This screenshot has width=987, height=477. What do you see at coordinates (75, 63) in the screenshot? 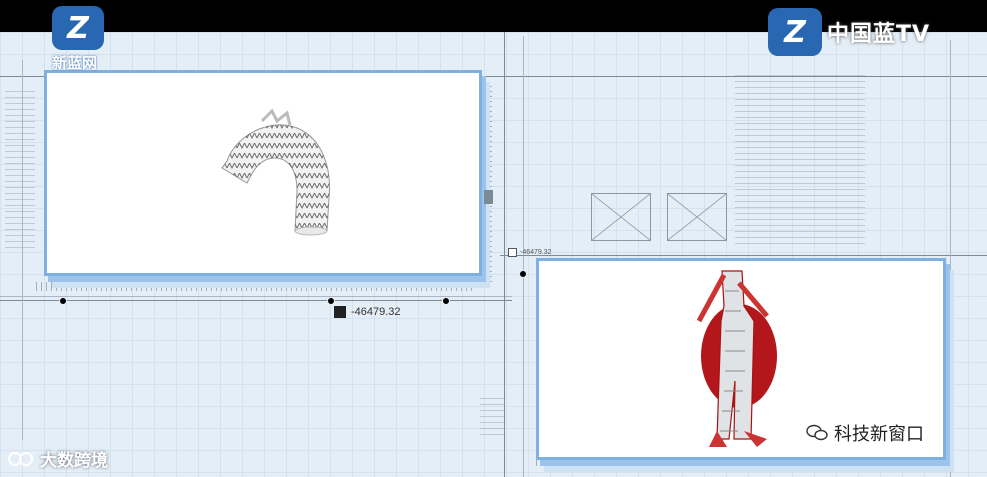
I see `left-logo-label: 新蓝网` at bounding box center [75, 63].